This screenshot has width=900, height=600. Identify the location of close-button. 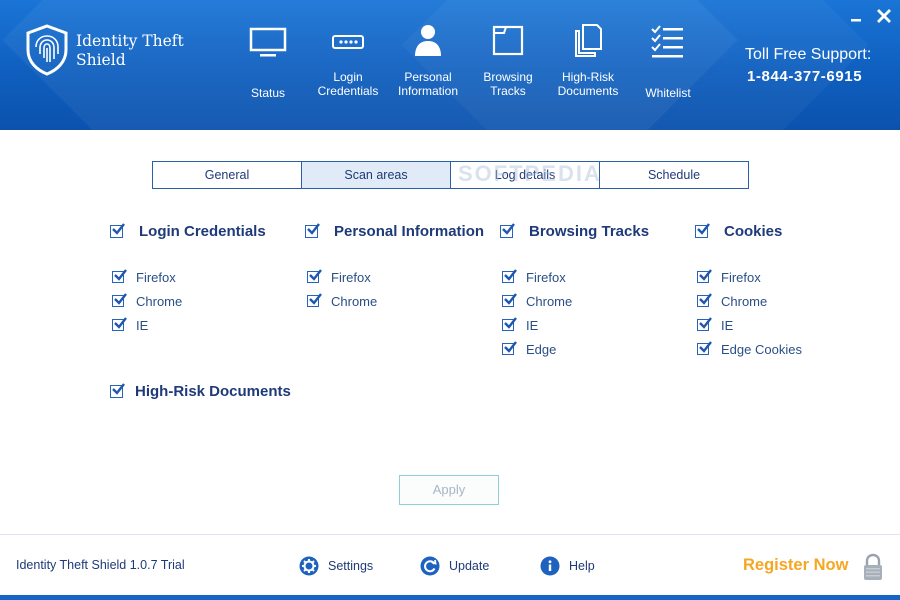
(884, 16).